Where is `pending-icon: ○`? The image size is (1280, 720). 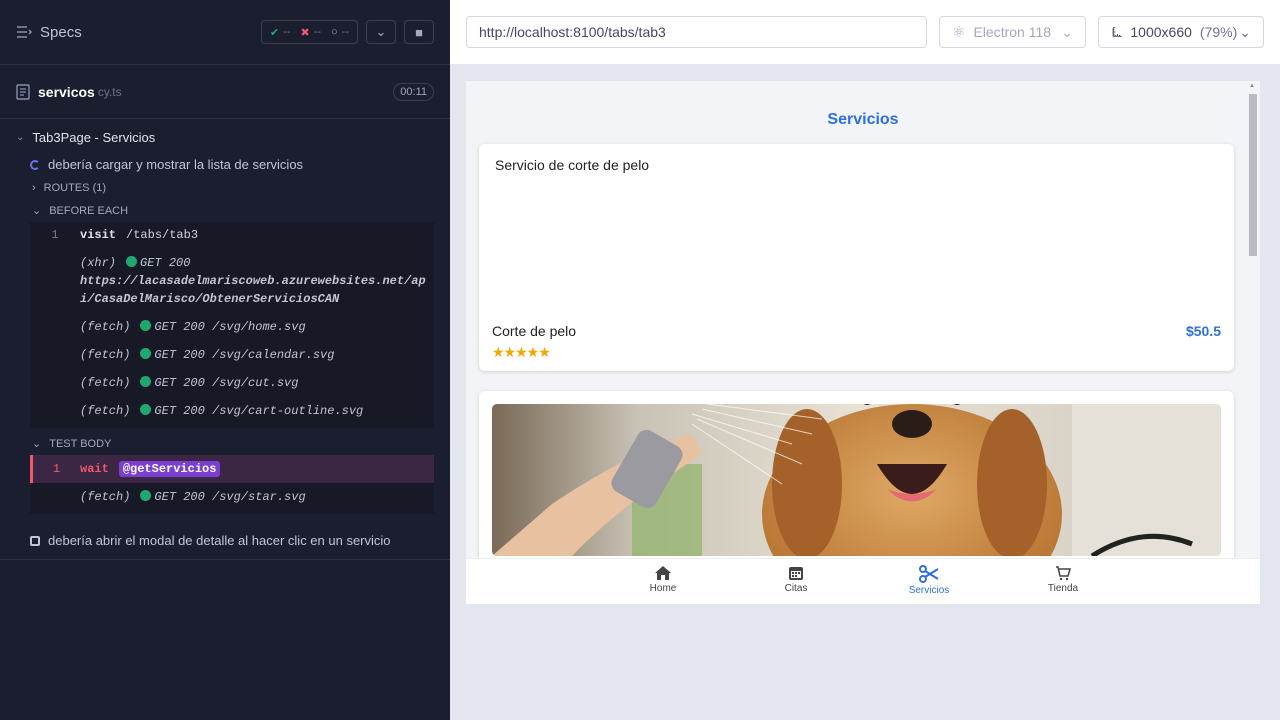 pending-icon: ○ is located at coordinates (334, 32).